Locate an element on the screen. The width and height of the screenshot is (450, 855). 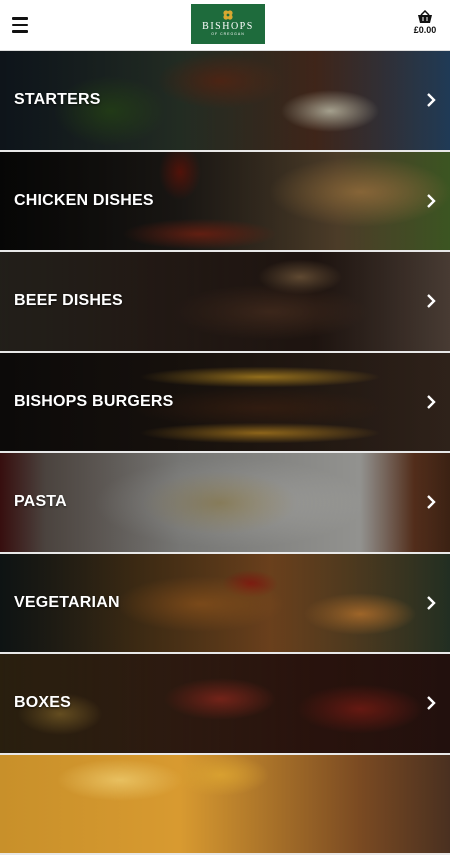
category-label: BOXES is located at coordinates (42, 703).